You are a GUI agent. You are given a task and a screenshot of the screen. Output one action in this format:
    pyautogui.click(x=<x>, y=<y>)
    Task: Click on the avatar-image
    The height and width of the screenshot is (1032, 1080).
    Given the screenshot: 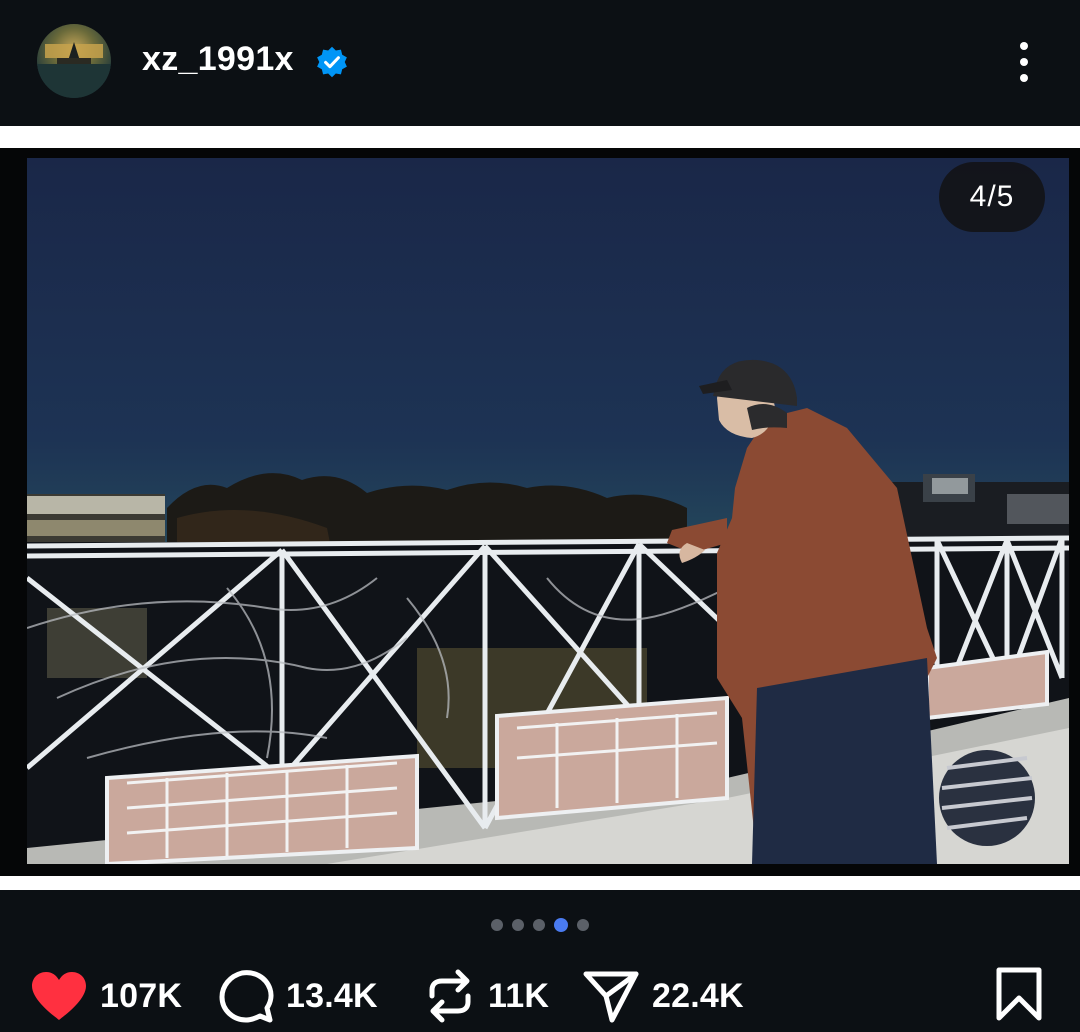 What is the action you would take?
    pyautogui.click(x=74, y=70)
    